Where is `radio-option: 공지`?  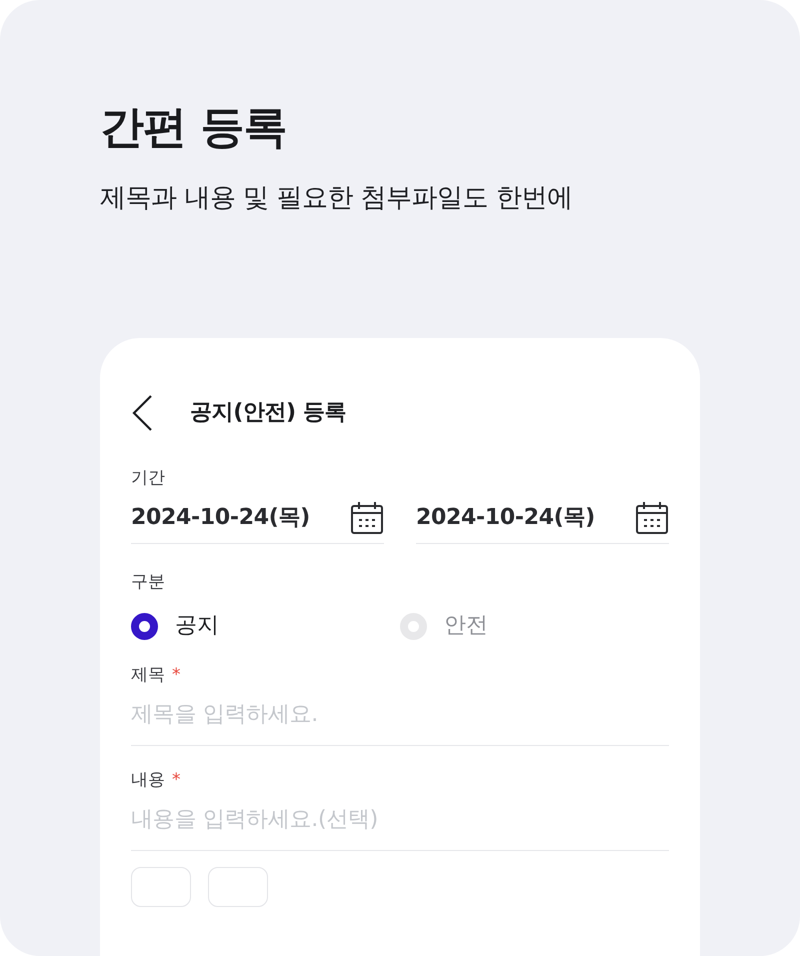 radio-option: 공지 is located at coordinates (175, 626).